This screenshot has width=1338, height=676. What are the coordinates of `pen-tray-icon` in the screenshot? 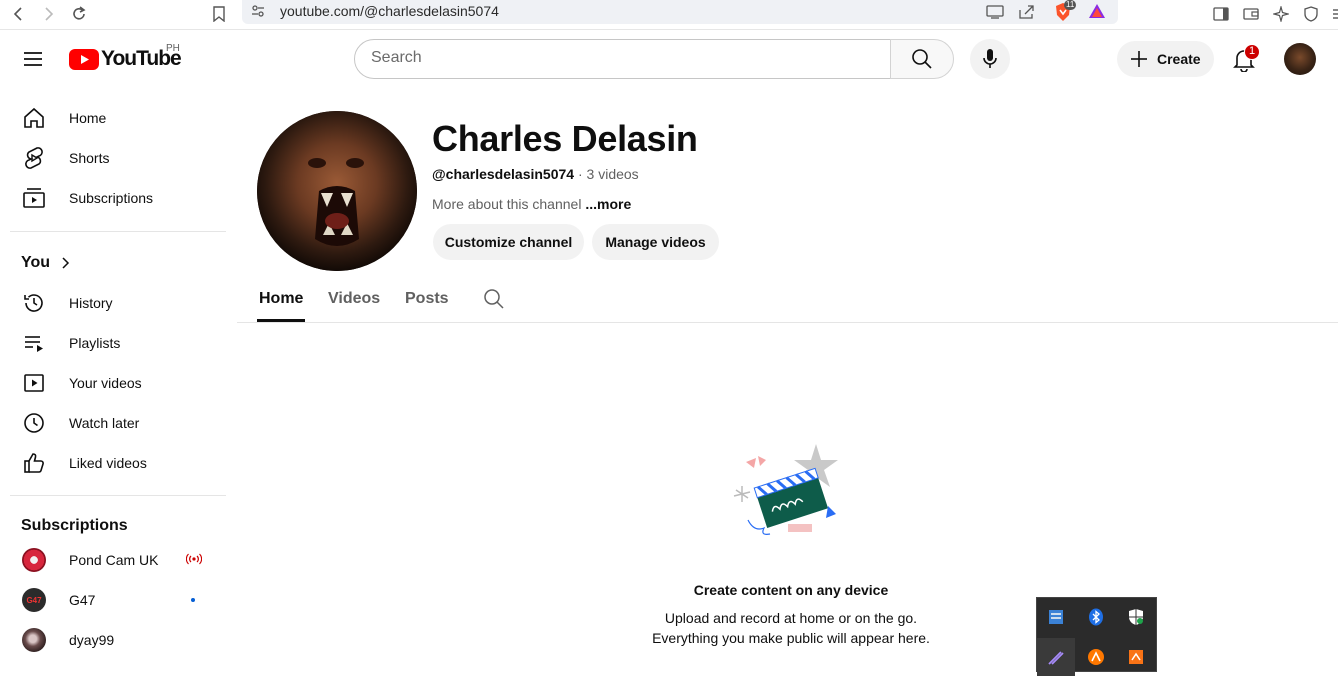 It's located at (1056, 657).